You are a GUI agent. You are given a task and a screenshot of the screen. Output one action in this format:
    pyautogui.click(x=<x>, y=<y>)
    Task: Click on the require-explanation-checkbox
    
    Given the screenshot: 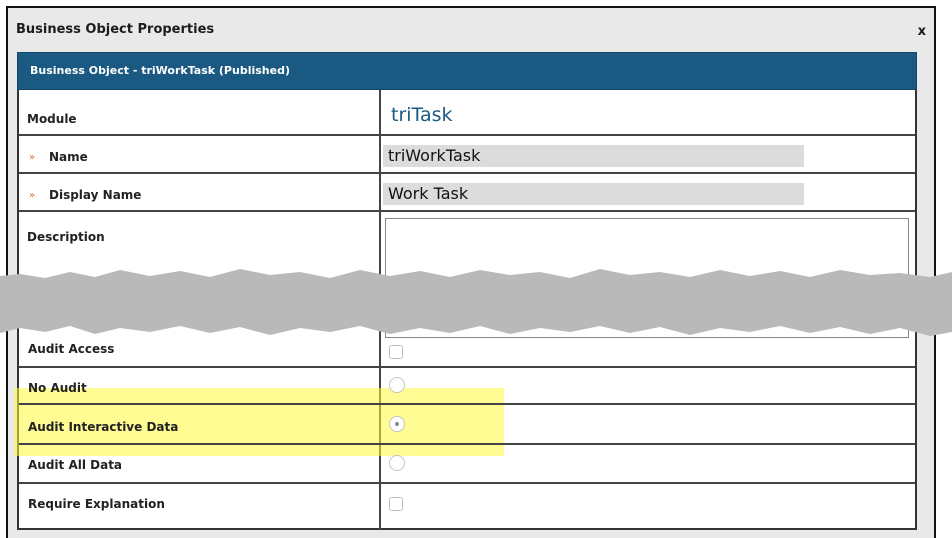 What is the action you would take?
    pyautogui.click(x=396, y=504)
    